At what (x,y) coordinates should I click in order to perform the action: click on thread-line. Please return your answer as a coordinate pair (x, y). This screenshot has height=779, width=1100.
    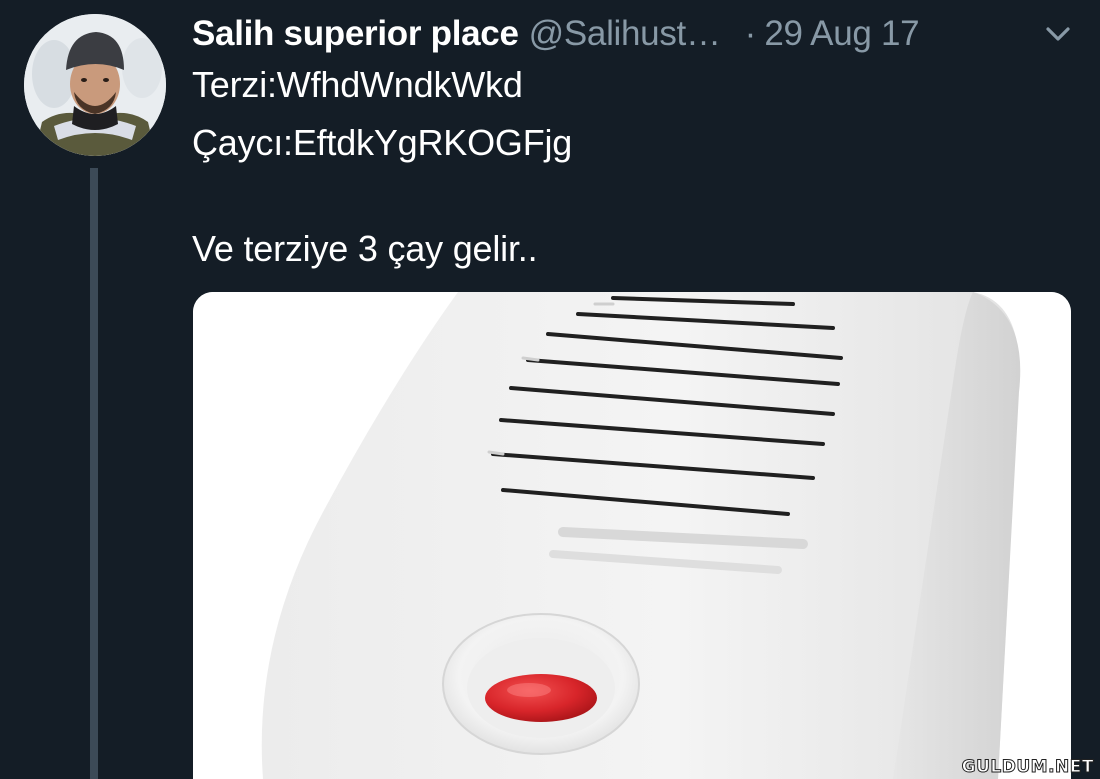
    Looking at the image, I should click on (94, 473).